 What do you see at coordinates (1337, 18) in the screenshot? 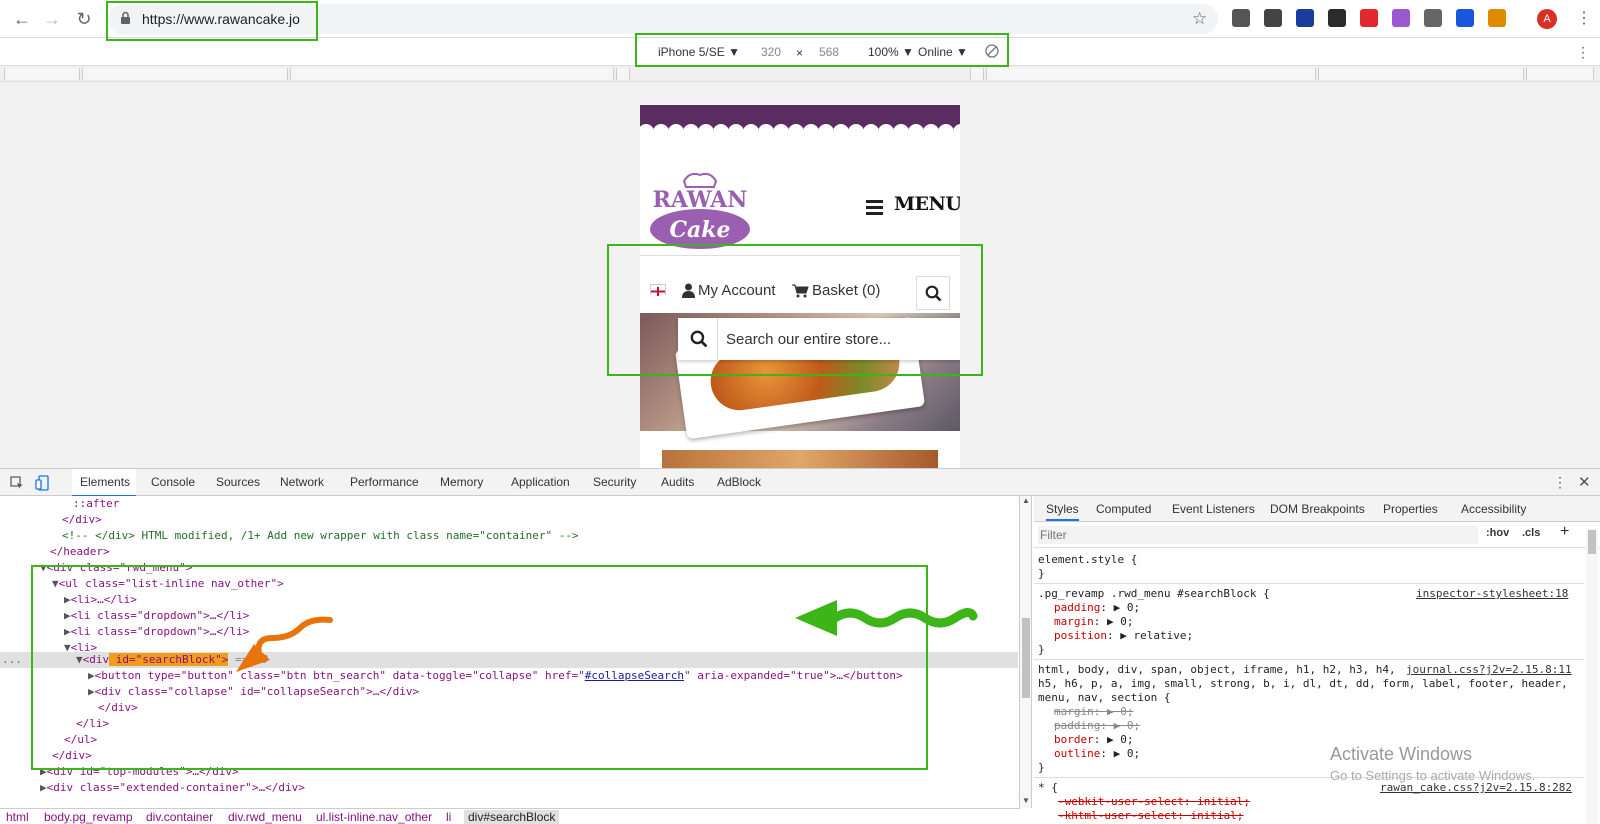
I see `checklist-ext-icon` at bounding box center [1337, 18].